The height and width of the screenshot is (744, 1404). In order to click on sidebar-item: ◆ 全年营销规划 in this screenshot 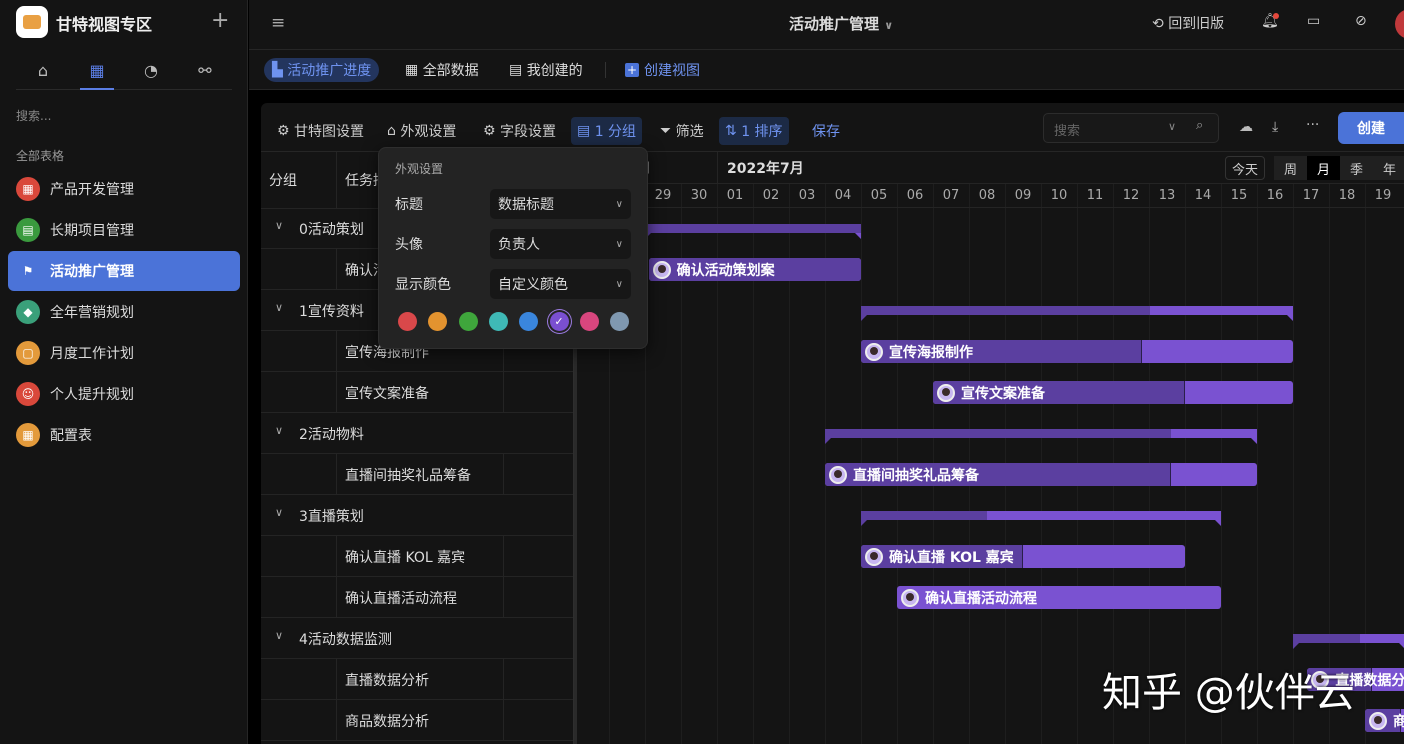, I will do `click(124, 312)`.